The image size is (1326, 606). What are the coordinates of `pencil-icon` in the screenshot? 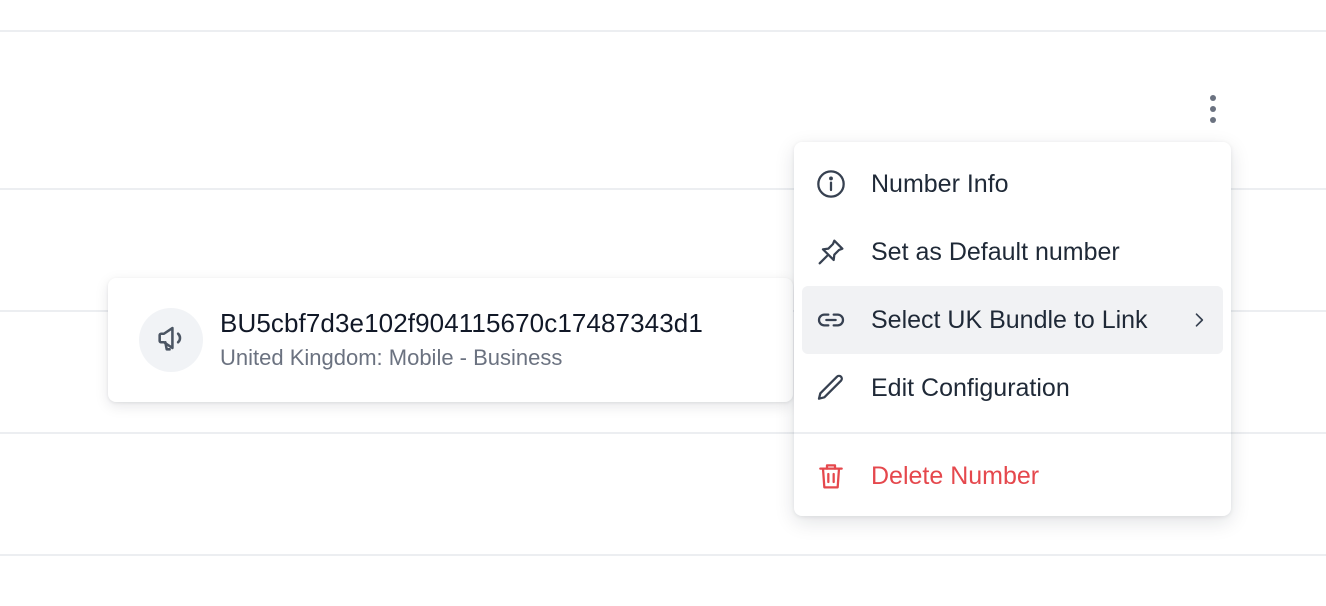 It's located at (831, 388).